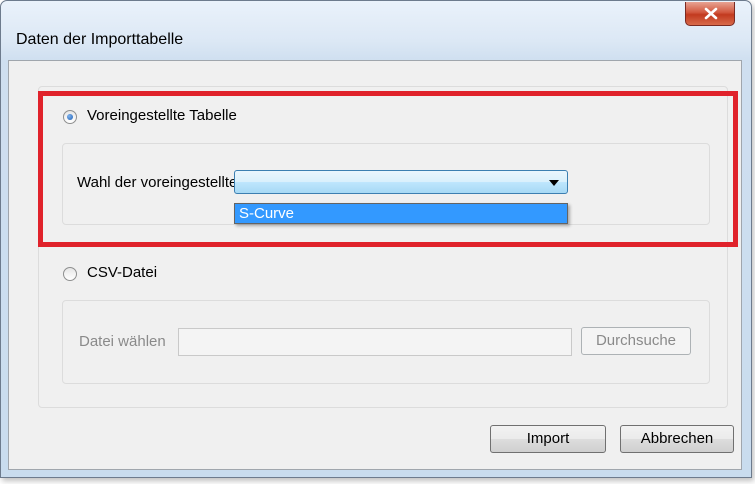 The width and height of the screenshot is (755, 484). I want to click on import-button: Import, so click(548, 439).